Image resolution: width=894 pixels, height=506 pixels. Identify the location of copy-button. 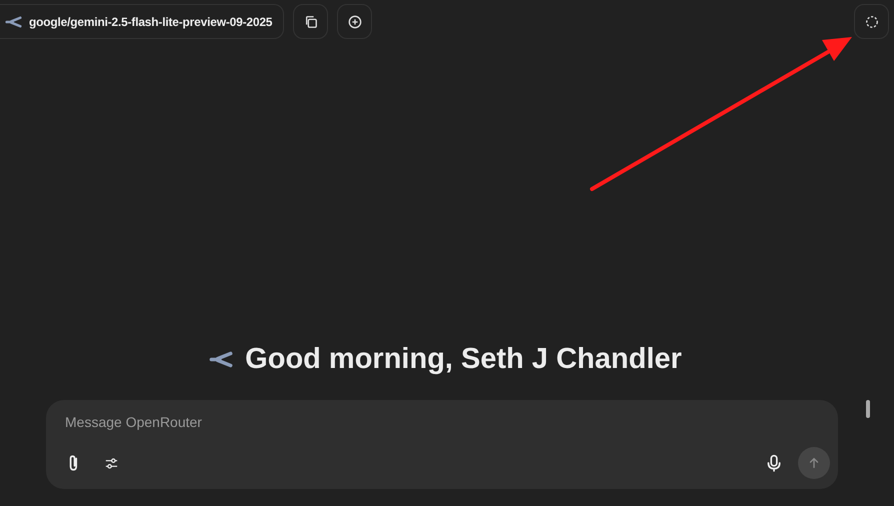
(310, 21).